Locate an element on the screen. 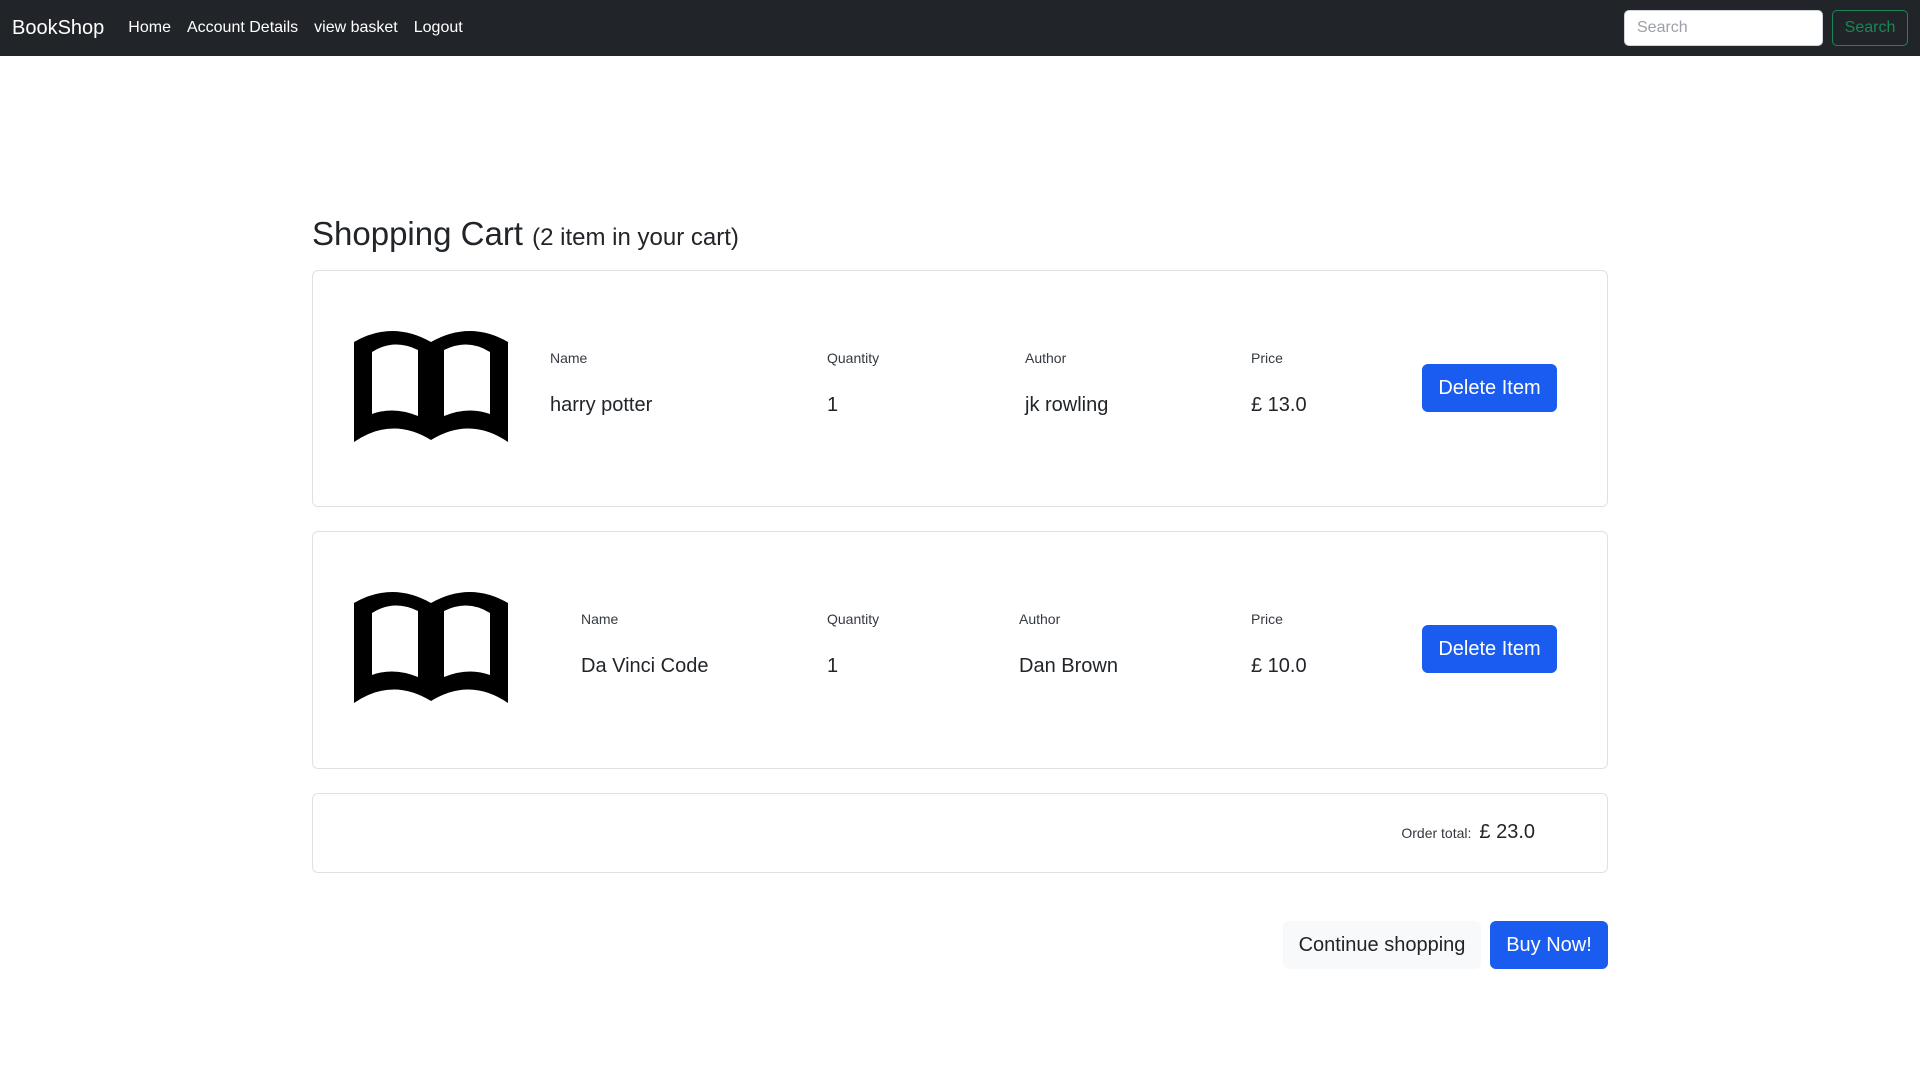  order-total-card: Order total: £ 23.0 is located at coordinates (960, 833).